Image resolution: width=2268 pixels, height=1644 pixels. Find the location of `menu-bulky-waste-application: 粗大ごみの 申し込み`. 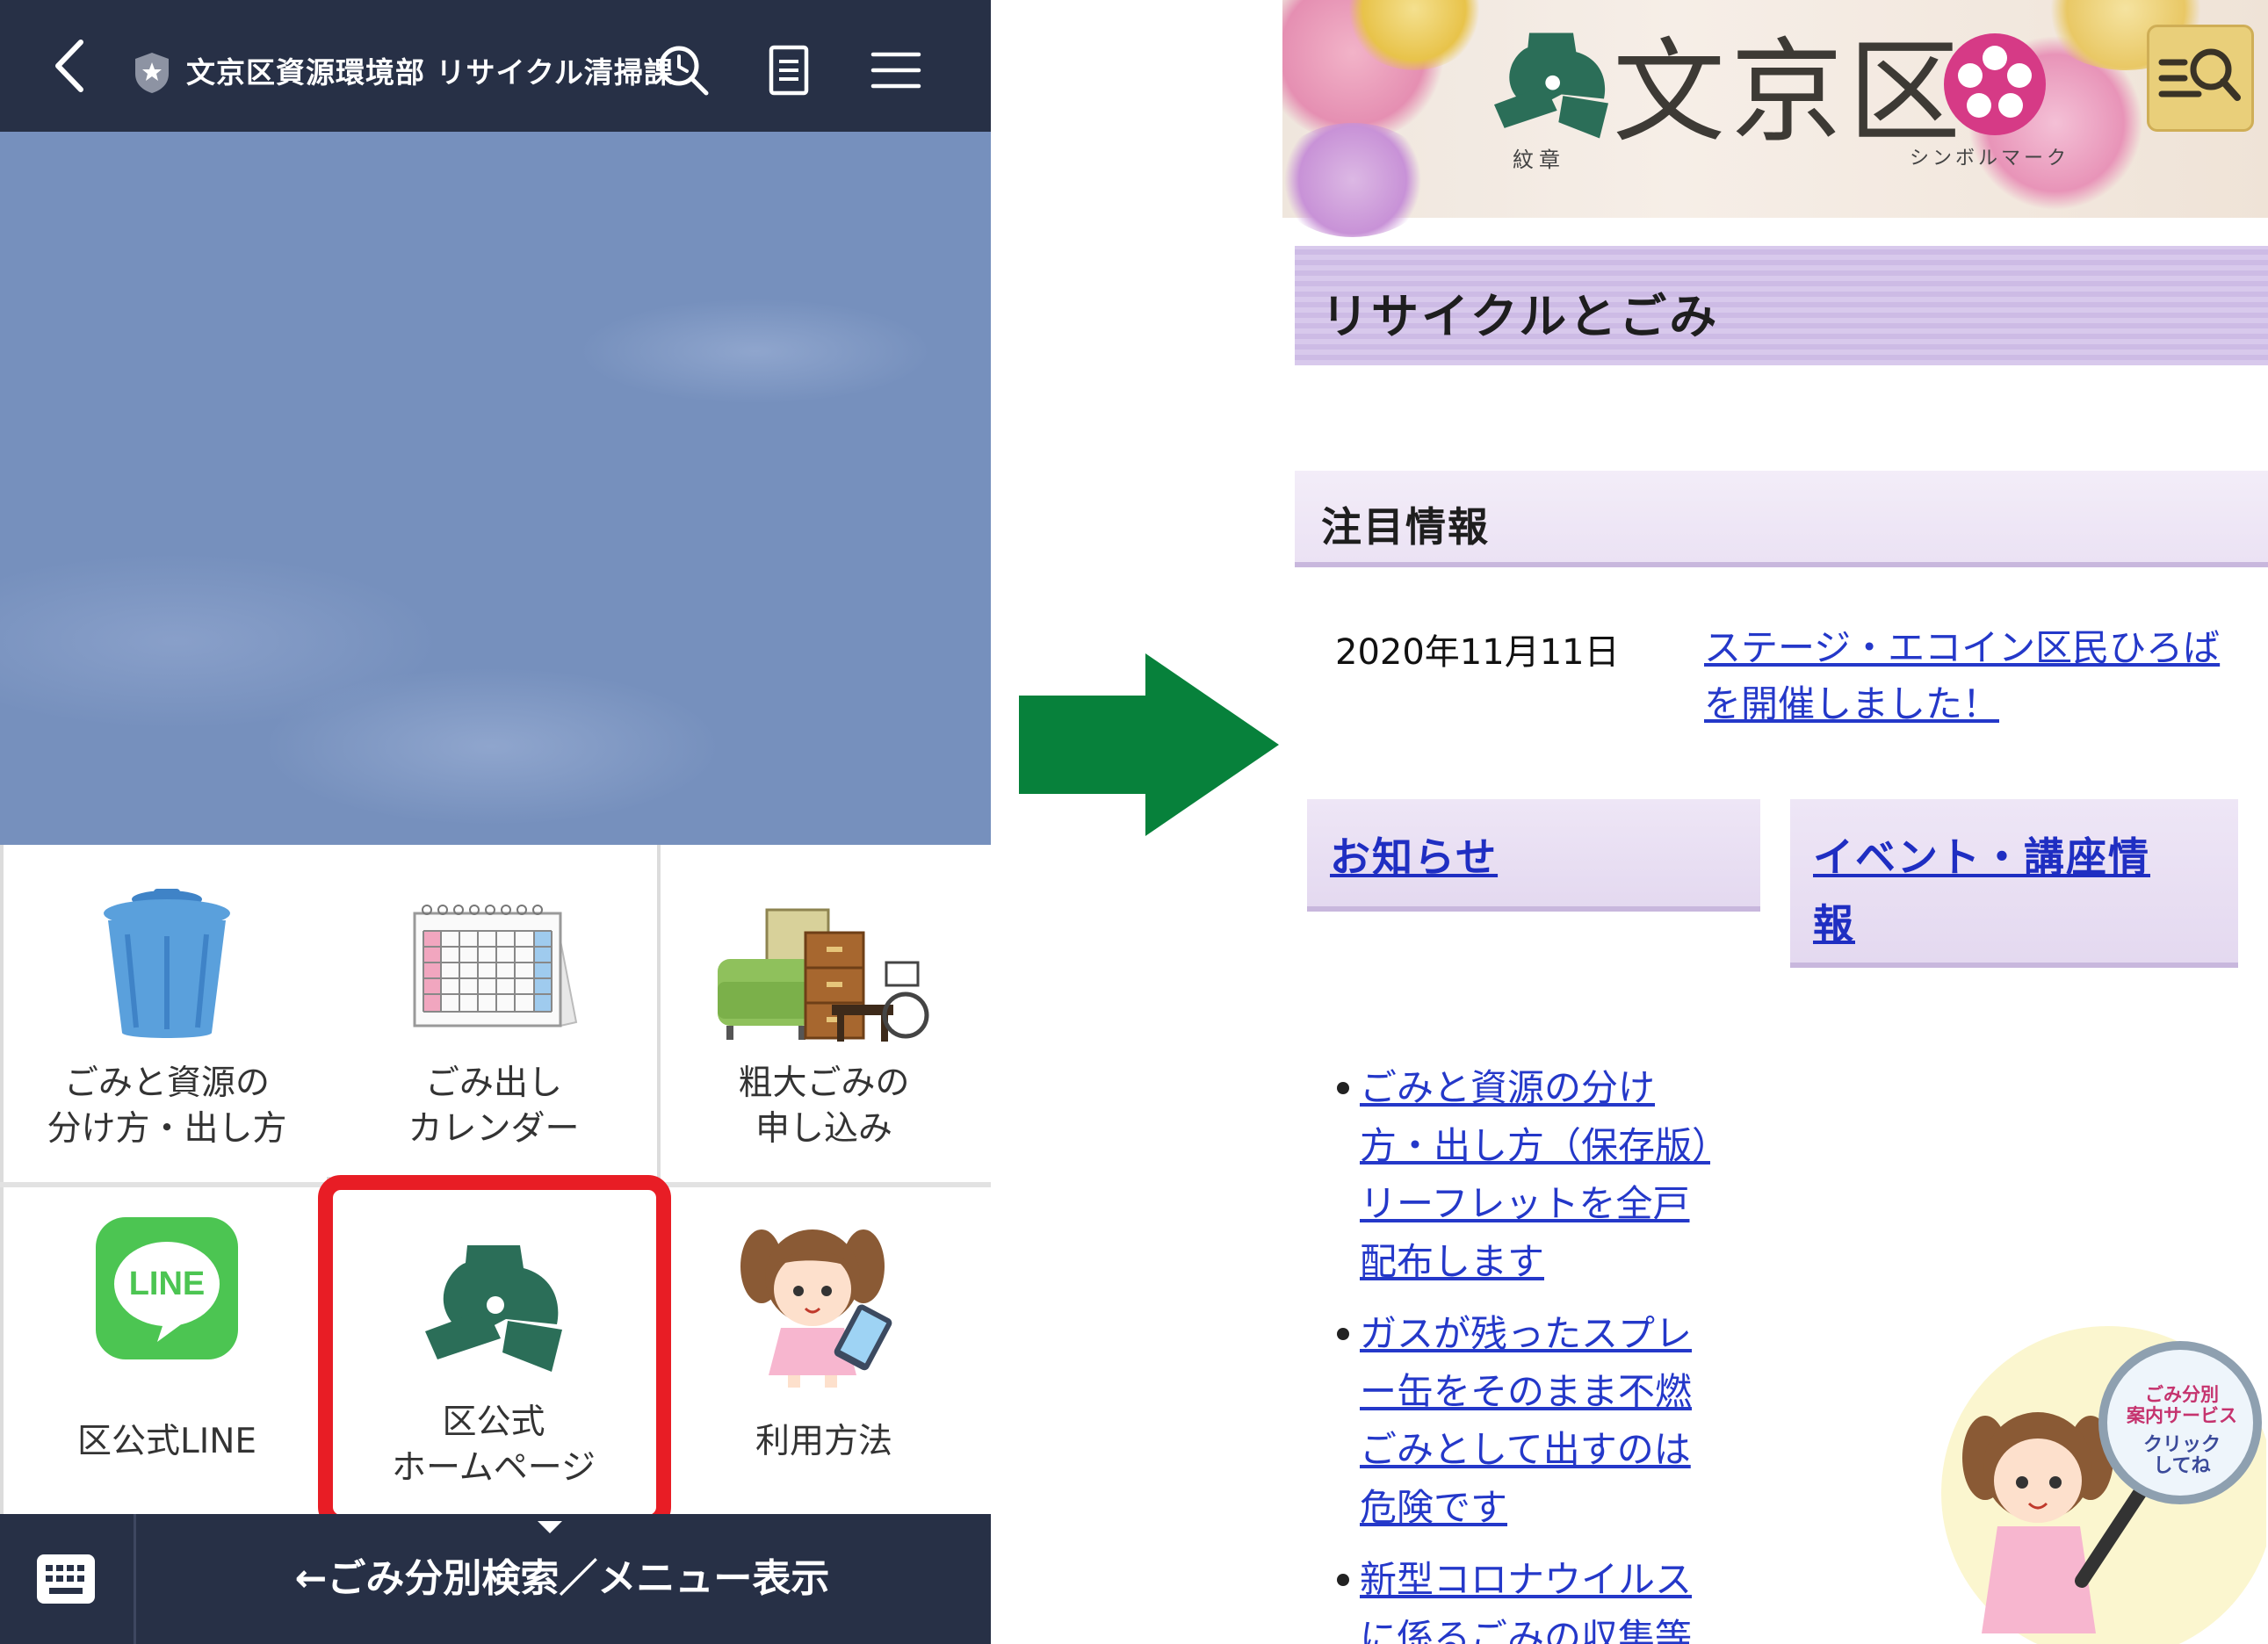

menu-bulky-waste-application: 粗大ごみの 申し込み is located at coordinates (824, 1011).